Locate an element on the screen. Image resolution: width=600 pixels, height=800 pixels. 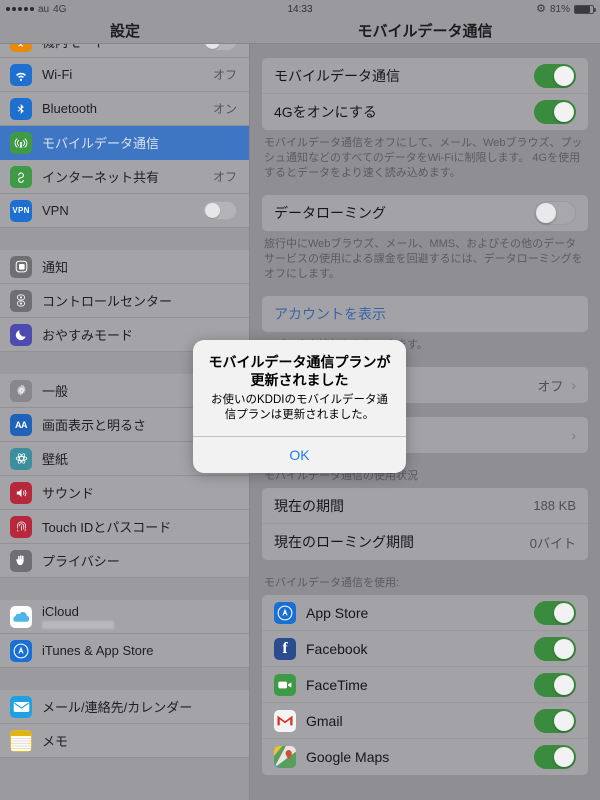
alert-title: モバイルデータ通信プランが 更新されました is located at coordinates (299, 371).